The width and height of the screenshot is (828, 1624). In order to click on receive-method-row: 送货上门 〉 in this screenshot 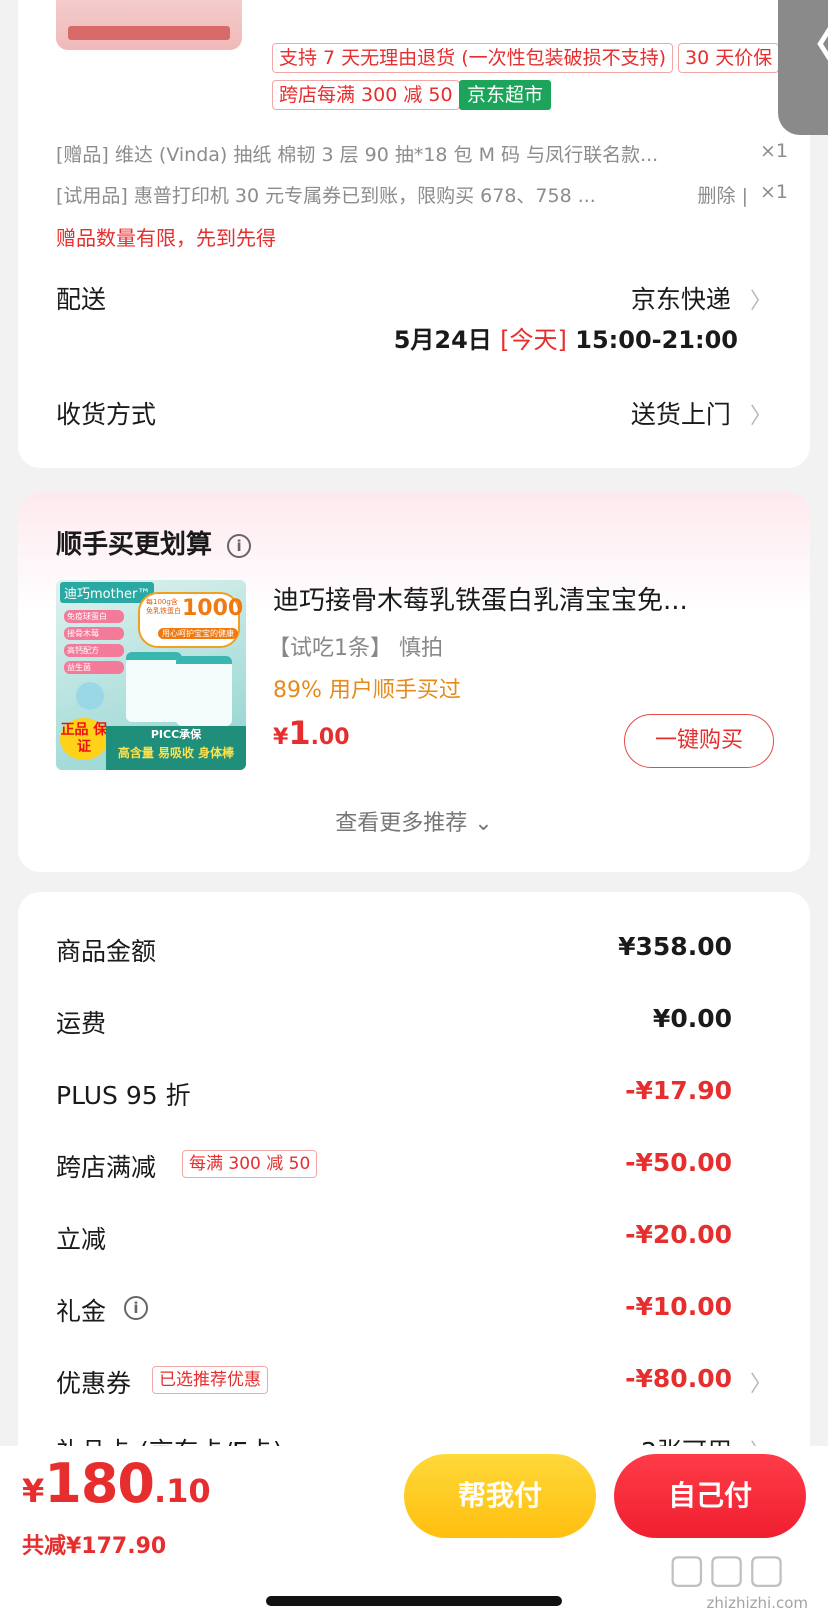, I will do `click(701, 413)`.